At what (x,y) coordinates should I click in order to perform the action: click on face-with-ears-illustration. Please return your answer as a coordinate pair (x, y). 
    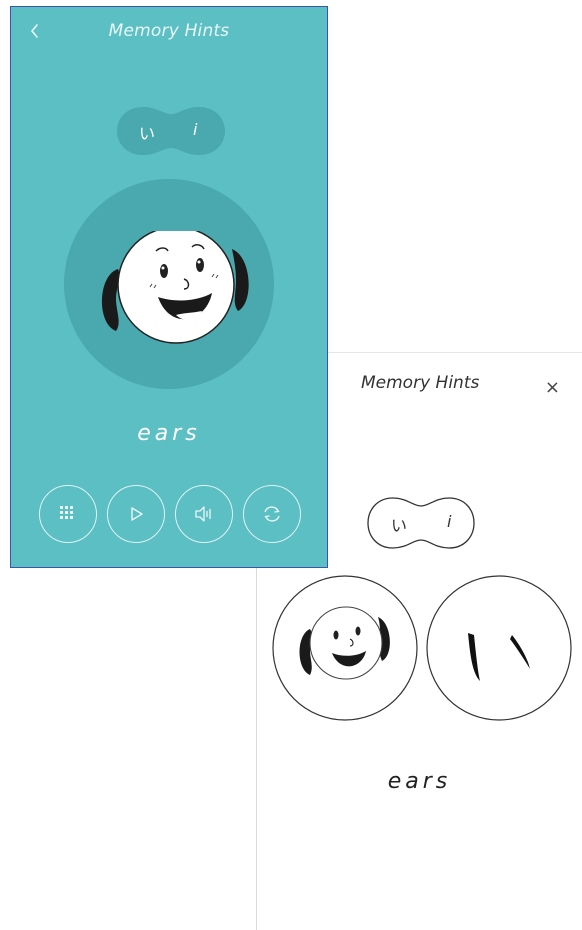
    Looking at the image, I should click on (175, 287).